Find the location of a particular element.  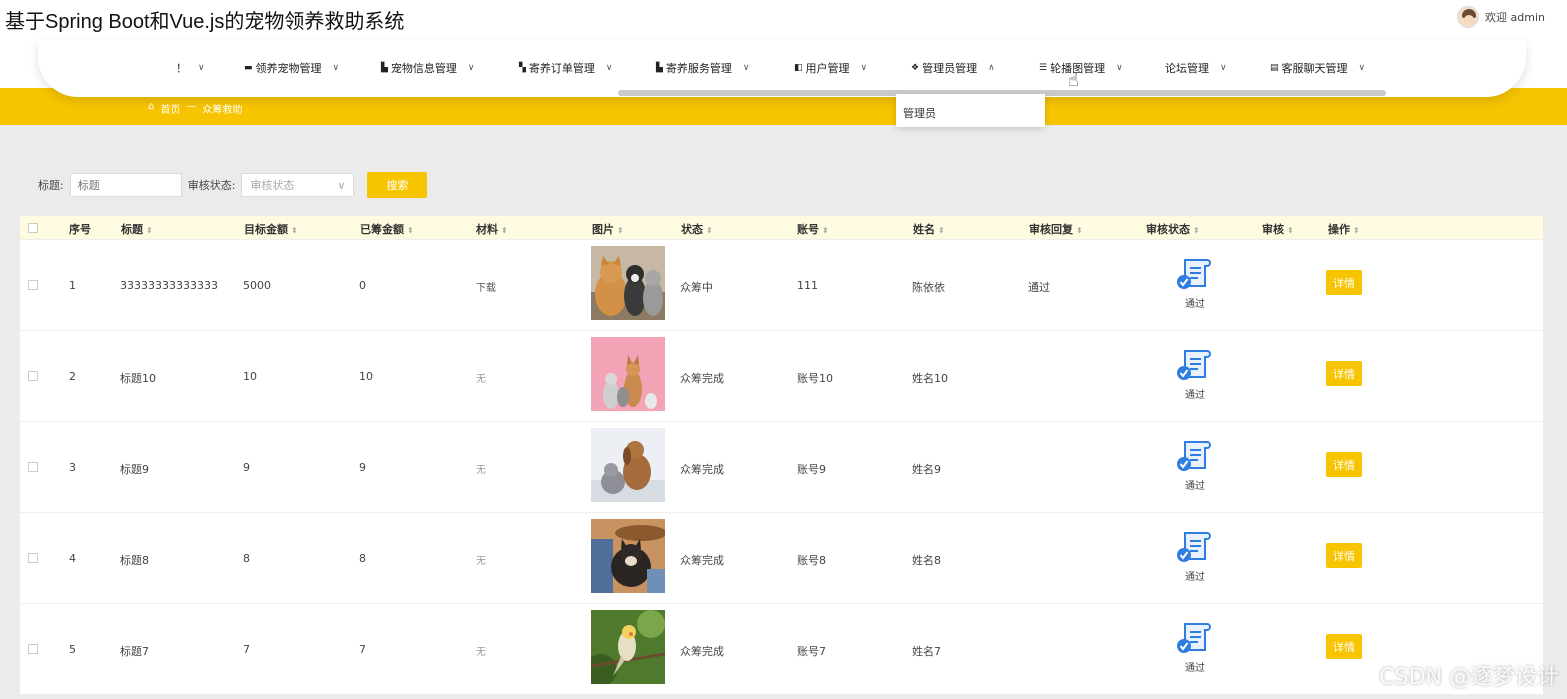

header-audit-status: 审核状态 ⬍ is located at coordinates (1173, 229).